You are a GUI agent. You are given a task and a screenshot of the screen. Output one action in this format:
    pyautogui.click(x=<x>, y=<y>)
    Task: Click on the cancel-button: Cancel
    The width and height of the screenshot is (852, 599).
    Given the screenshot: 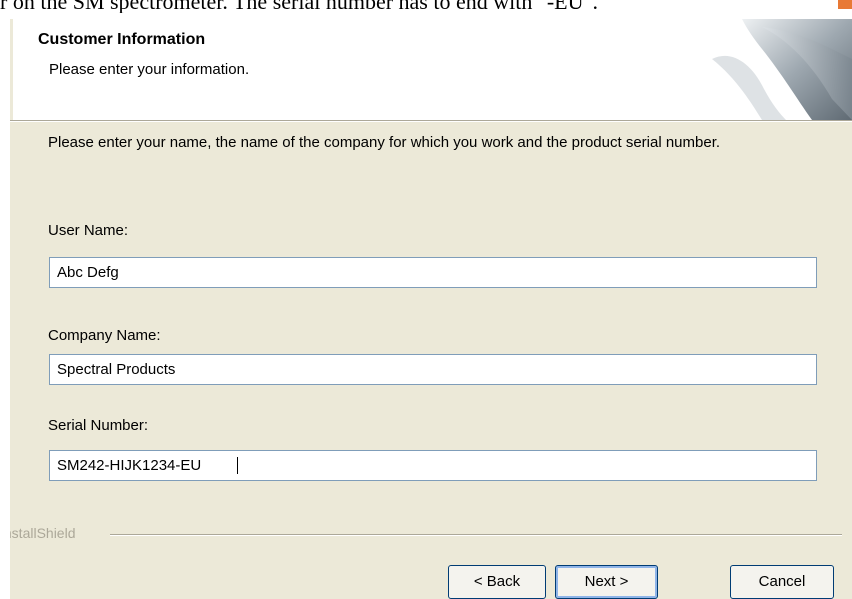 What is the action you would take?
    pyautogui.click(x=782, y=582)
    